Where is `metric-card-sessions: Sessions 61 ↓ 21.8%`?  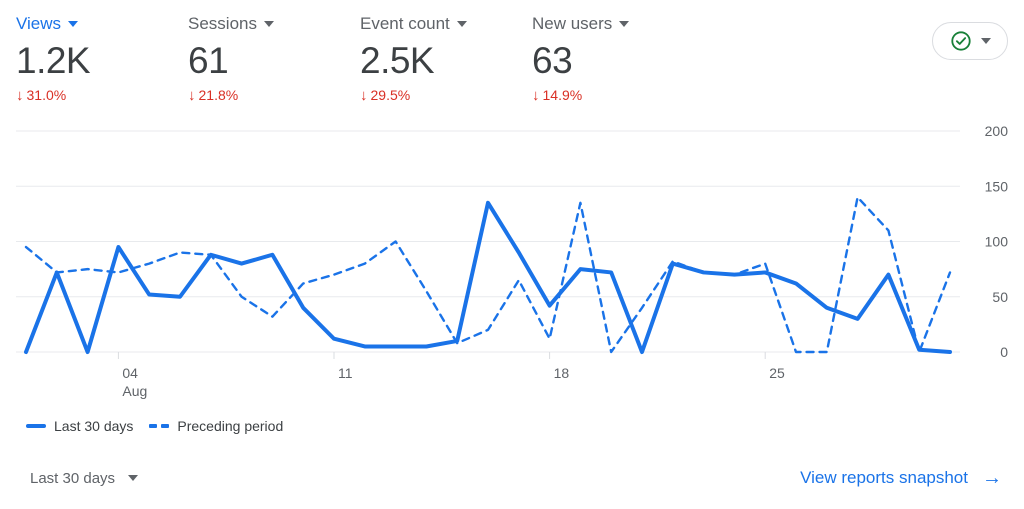 metric-card-sessions: Sessions 61 ↓ 21.8% is located at coordinates (274, 58).